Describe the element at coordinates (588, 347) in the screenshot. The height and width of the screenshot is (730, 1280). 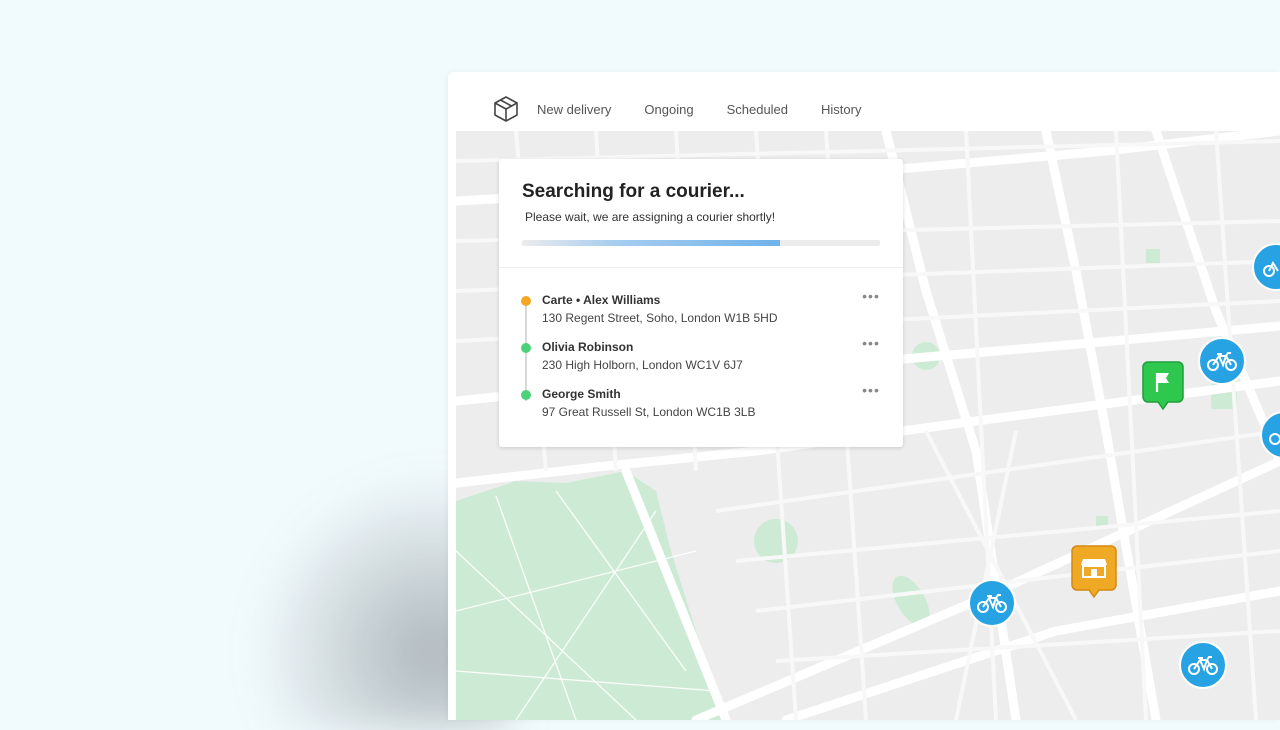
I see `stop-name: Olivia Robinson` at that location.